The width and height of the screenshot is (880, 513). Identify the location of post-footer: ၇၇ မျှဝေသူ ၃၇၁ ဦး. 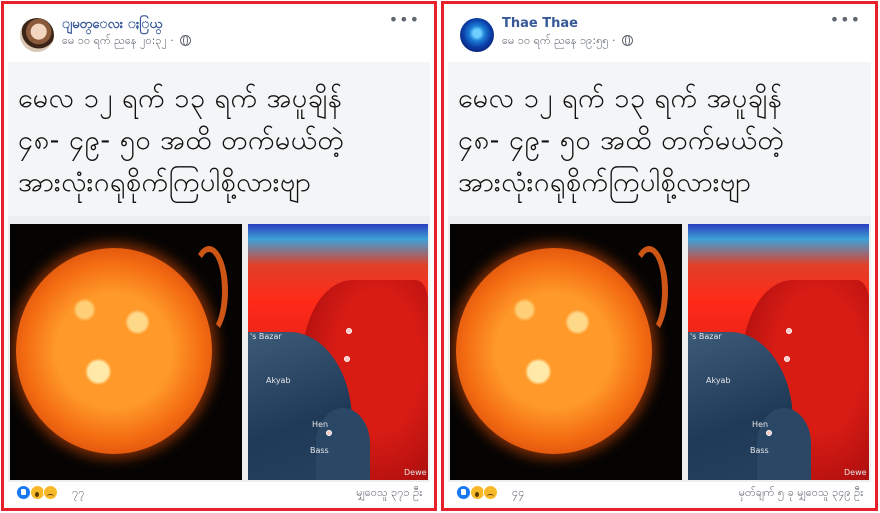
(219, 493).